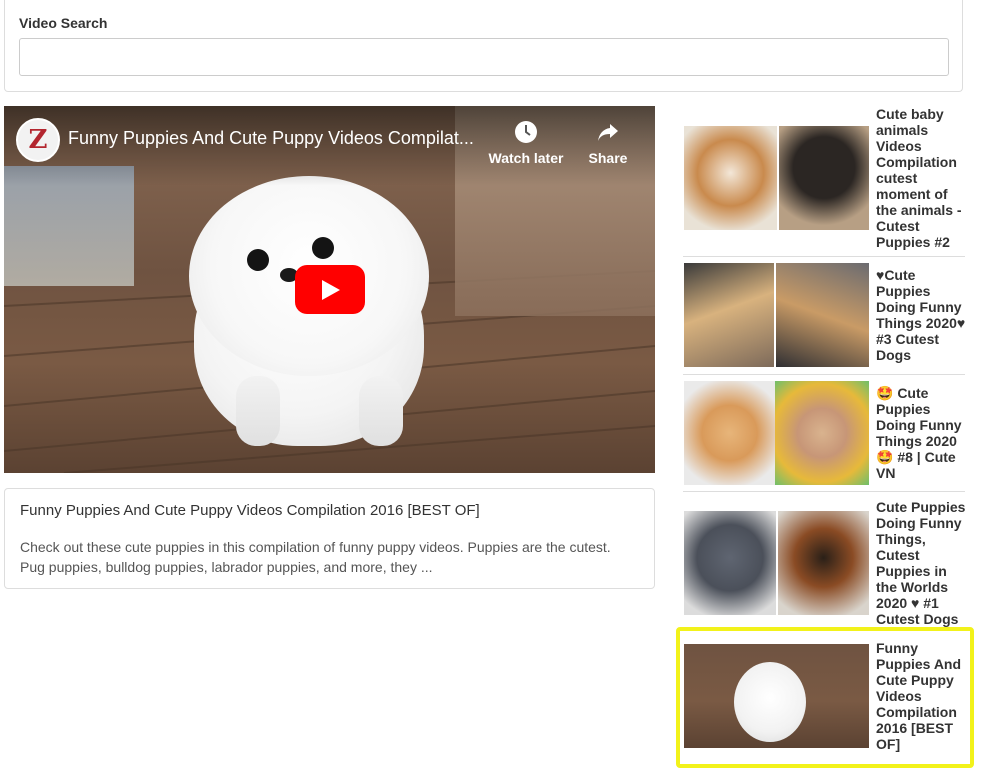 The image size is (987, 773). Describe the element at coordinates (608, 132) in the screenshot. I see `share-icon` at that location.